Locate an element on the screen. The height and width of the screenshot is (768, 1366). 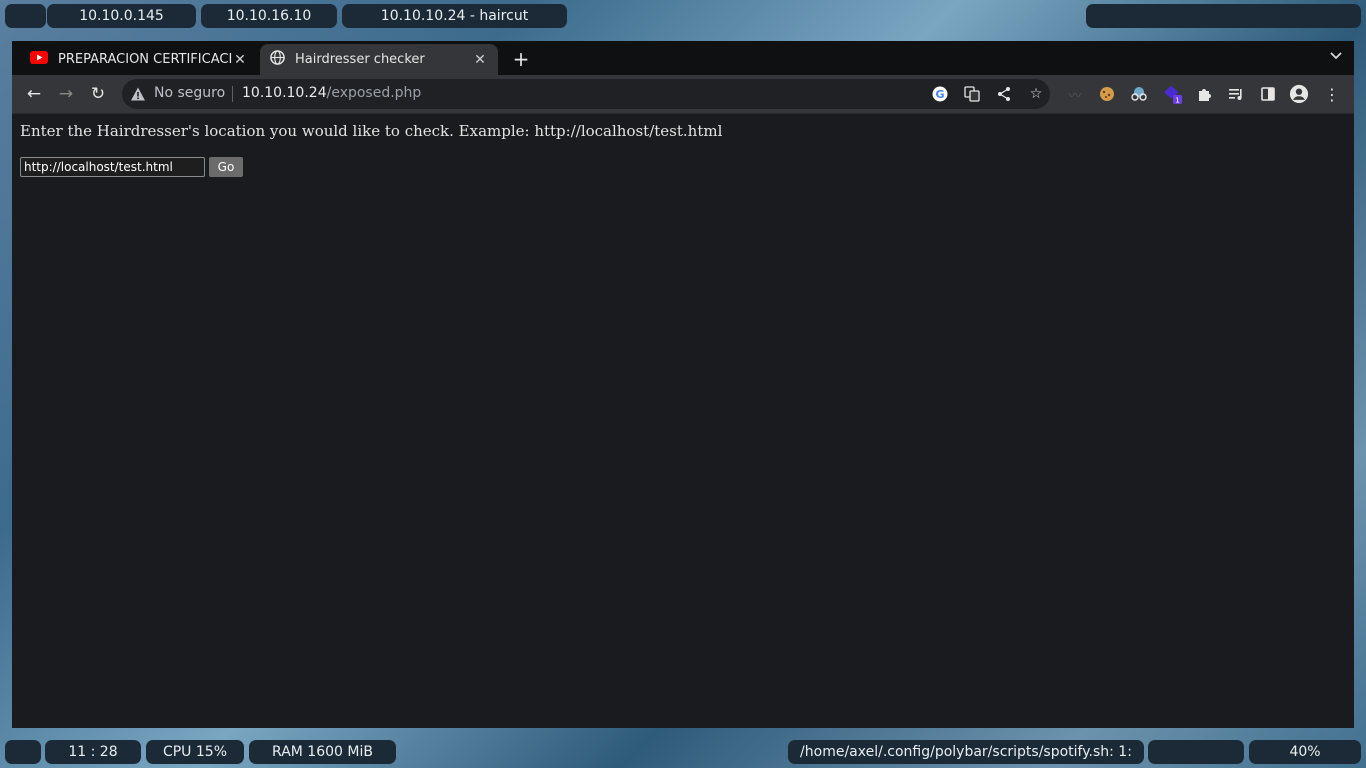
share-icon is located at coordinates (1004, 94).